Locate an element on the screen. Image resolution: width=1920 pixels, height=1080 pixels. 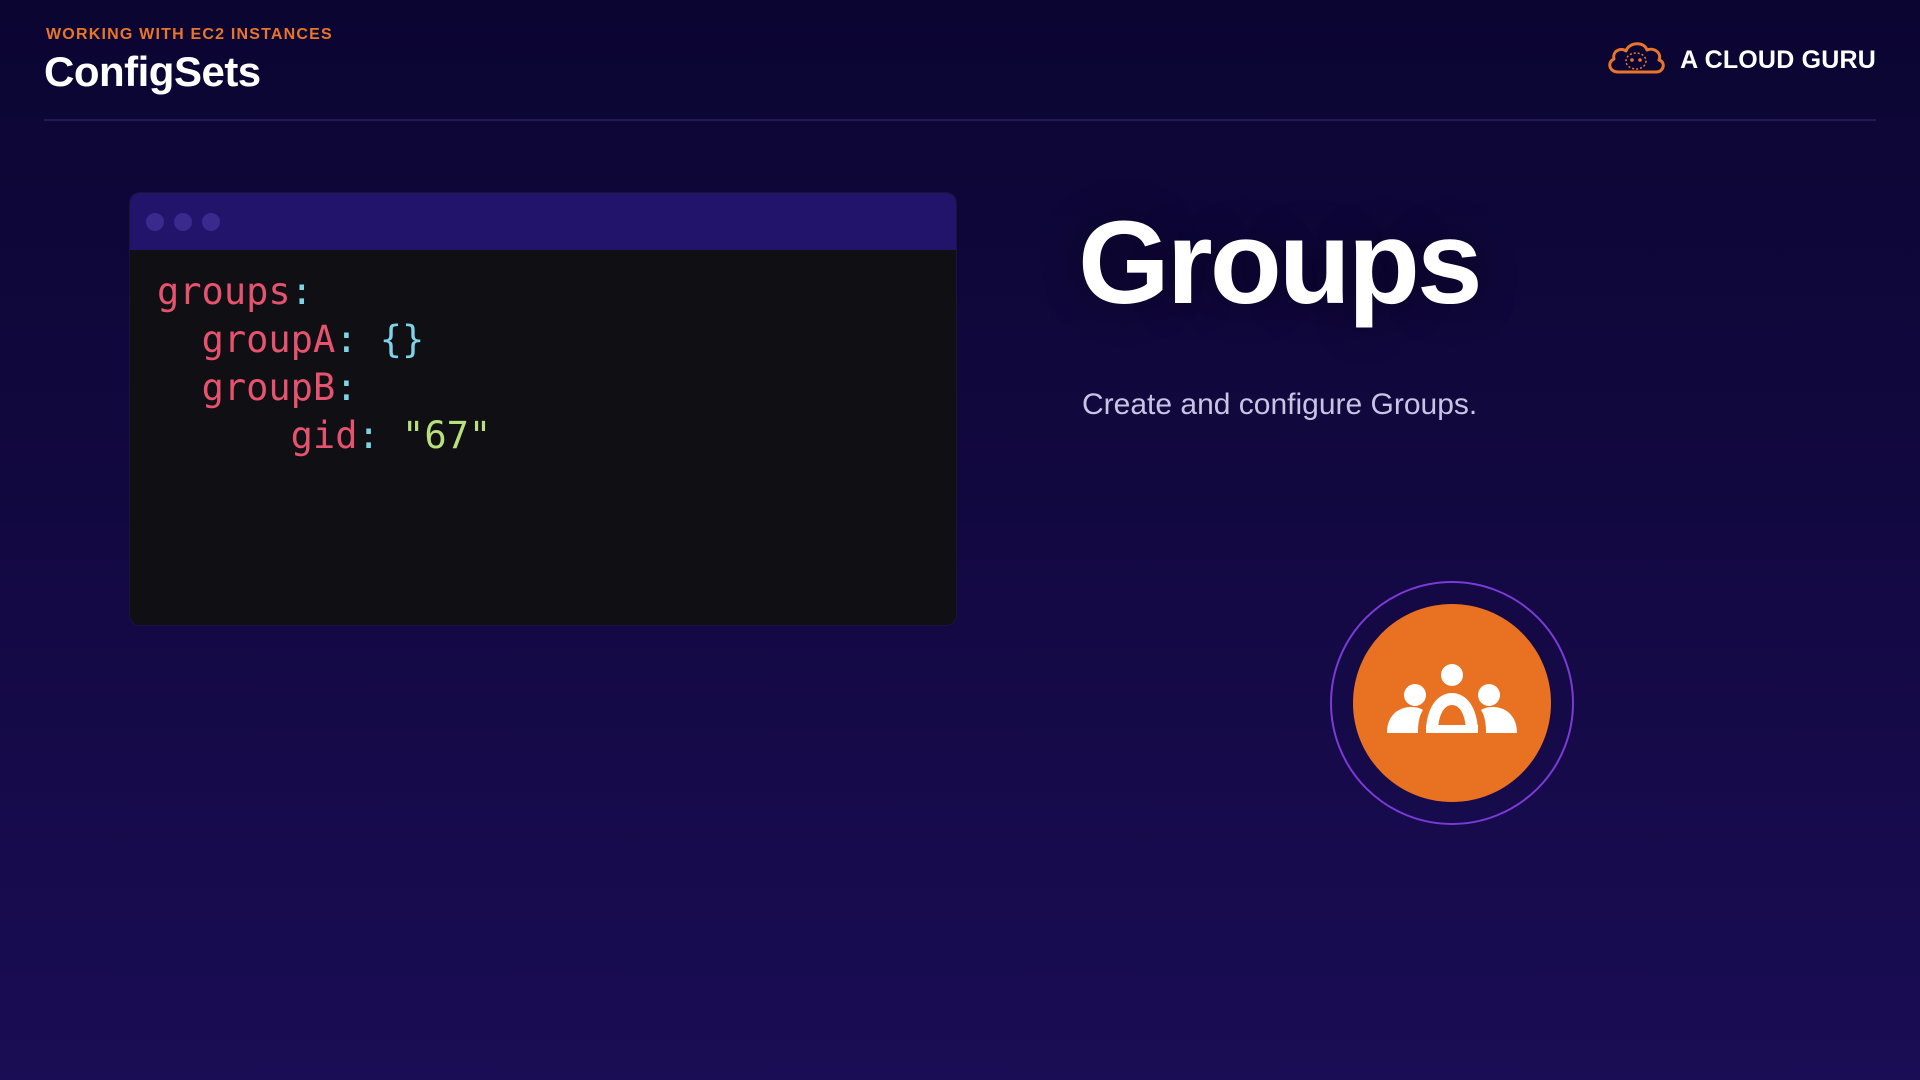
group-users-icon is located at coordinates (1452, 703).